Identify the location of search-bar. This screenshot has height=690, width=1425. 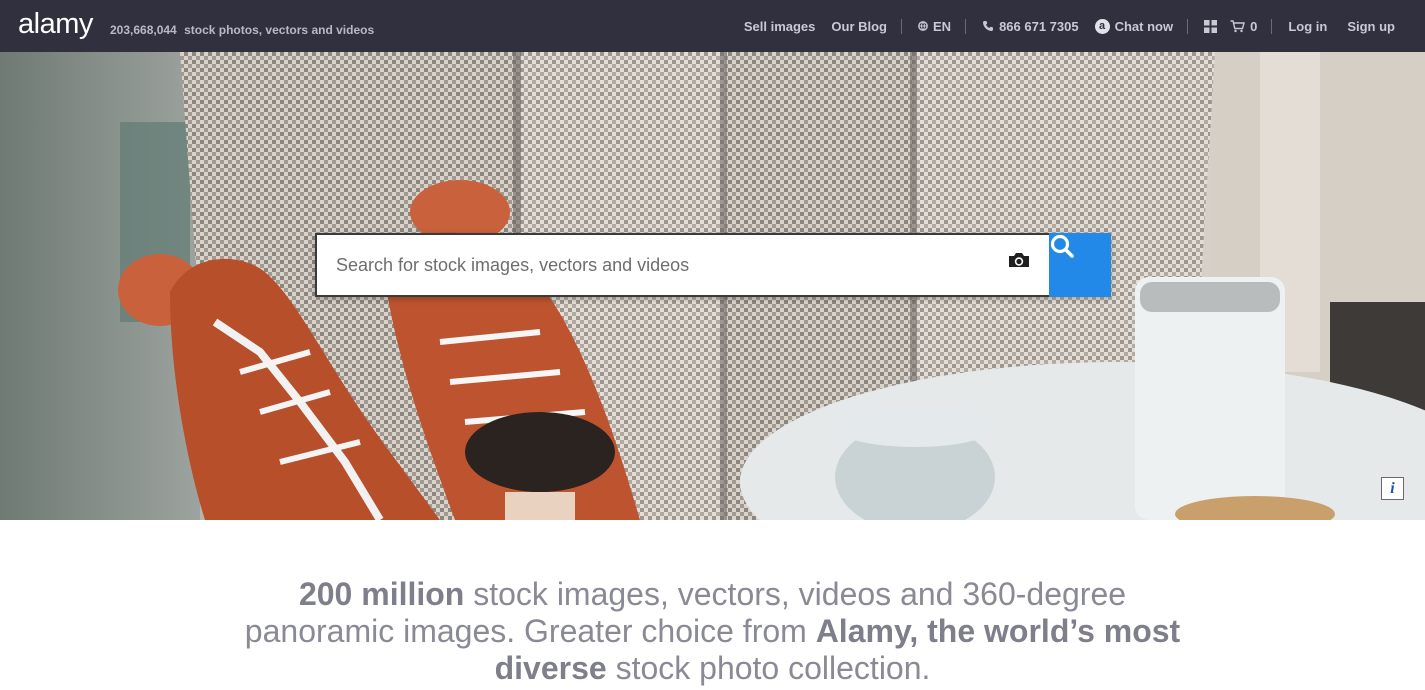
(713, 265).